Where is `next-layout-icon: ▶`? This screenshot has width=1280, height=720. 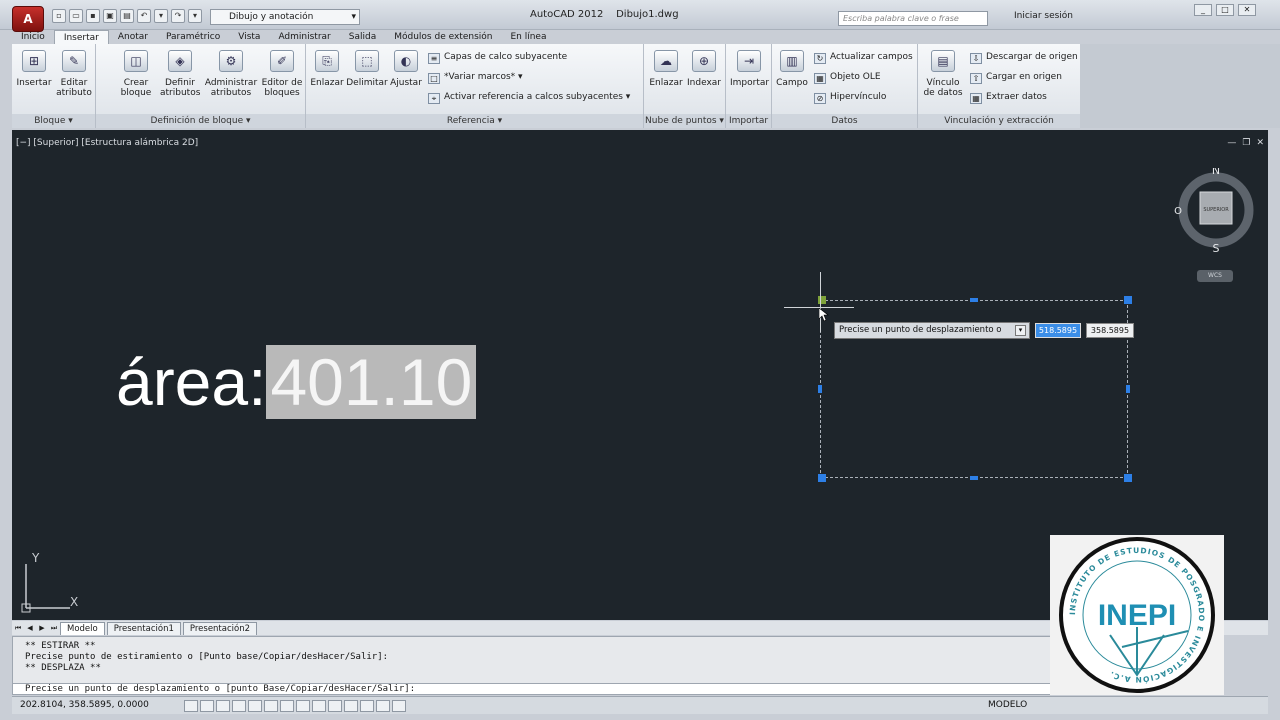 next-layout-icon: ▶ is located at coordinates (42, 628).